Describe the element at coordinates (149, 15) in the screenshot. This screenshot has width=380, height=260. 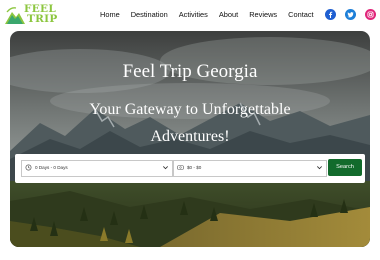
I see `nav-destination: Destination` at that location.